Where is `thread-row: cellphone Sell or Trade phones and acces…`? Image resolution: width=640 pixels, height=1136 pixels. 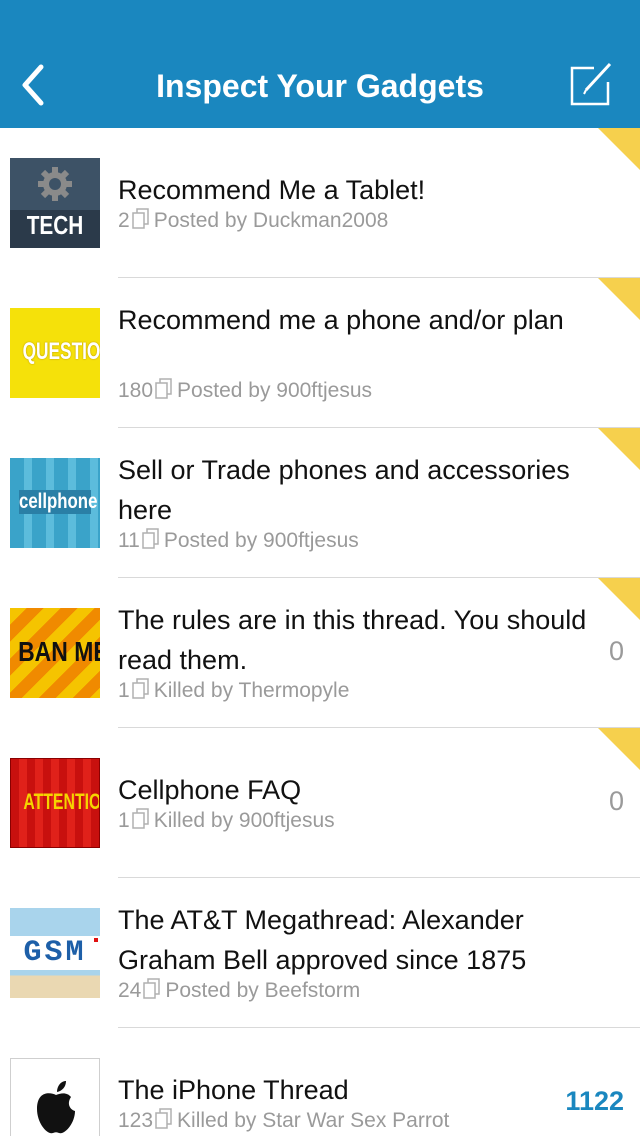 thread-row: cellphone Sell or Trade phones and acces… is located at coordinates (320, 503).